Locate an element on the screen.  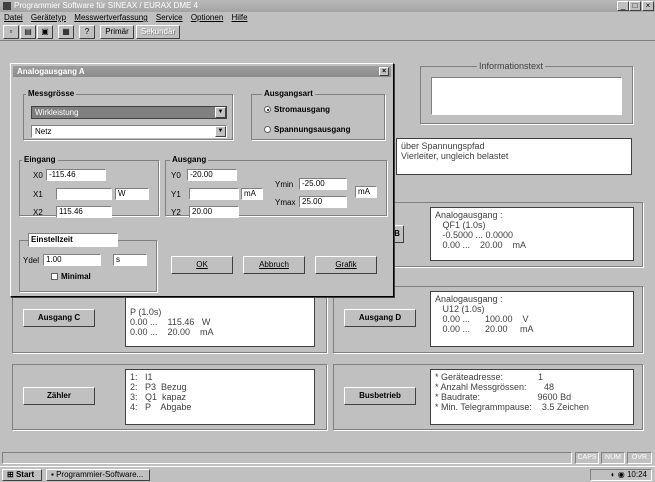
num-indicator: NUM is located at coordinates (613, 458).